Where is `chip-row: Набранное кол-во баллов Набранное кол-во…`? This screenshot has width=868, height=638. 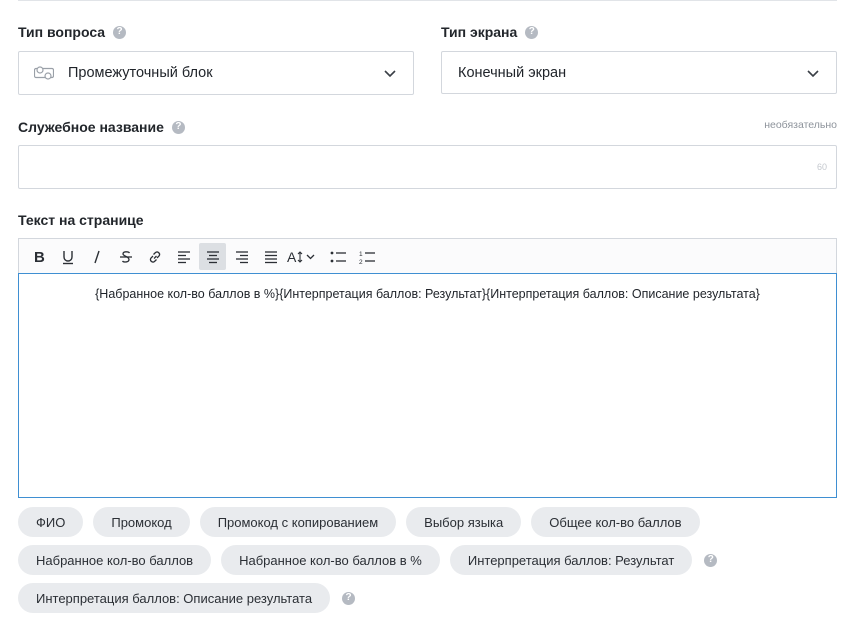
chip-row: Набранное кол-во баллов Набранное кол-во… is located at coordinates (433, 560).